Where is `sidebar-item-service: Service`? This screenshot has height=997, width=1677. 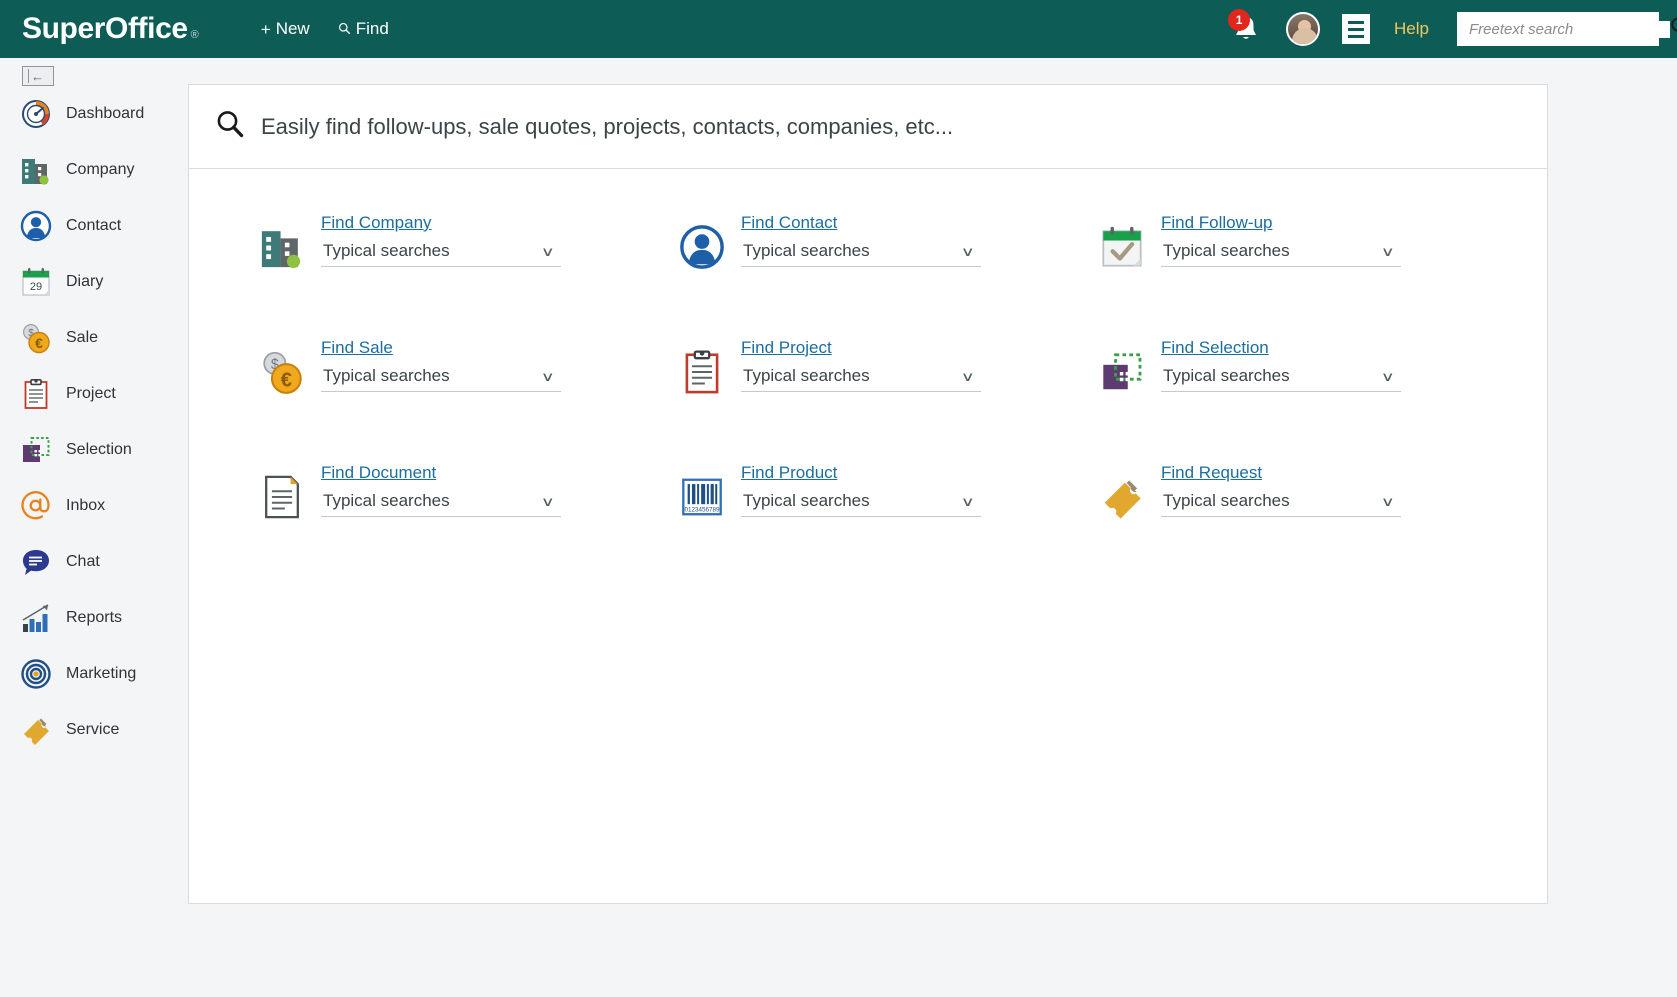
sidebar-item-service: Service is located at coordinates (94, 730).